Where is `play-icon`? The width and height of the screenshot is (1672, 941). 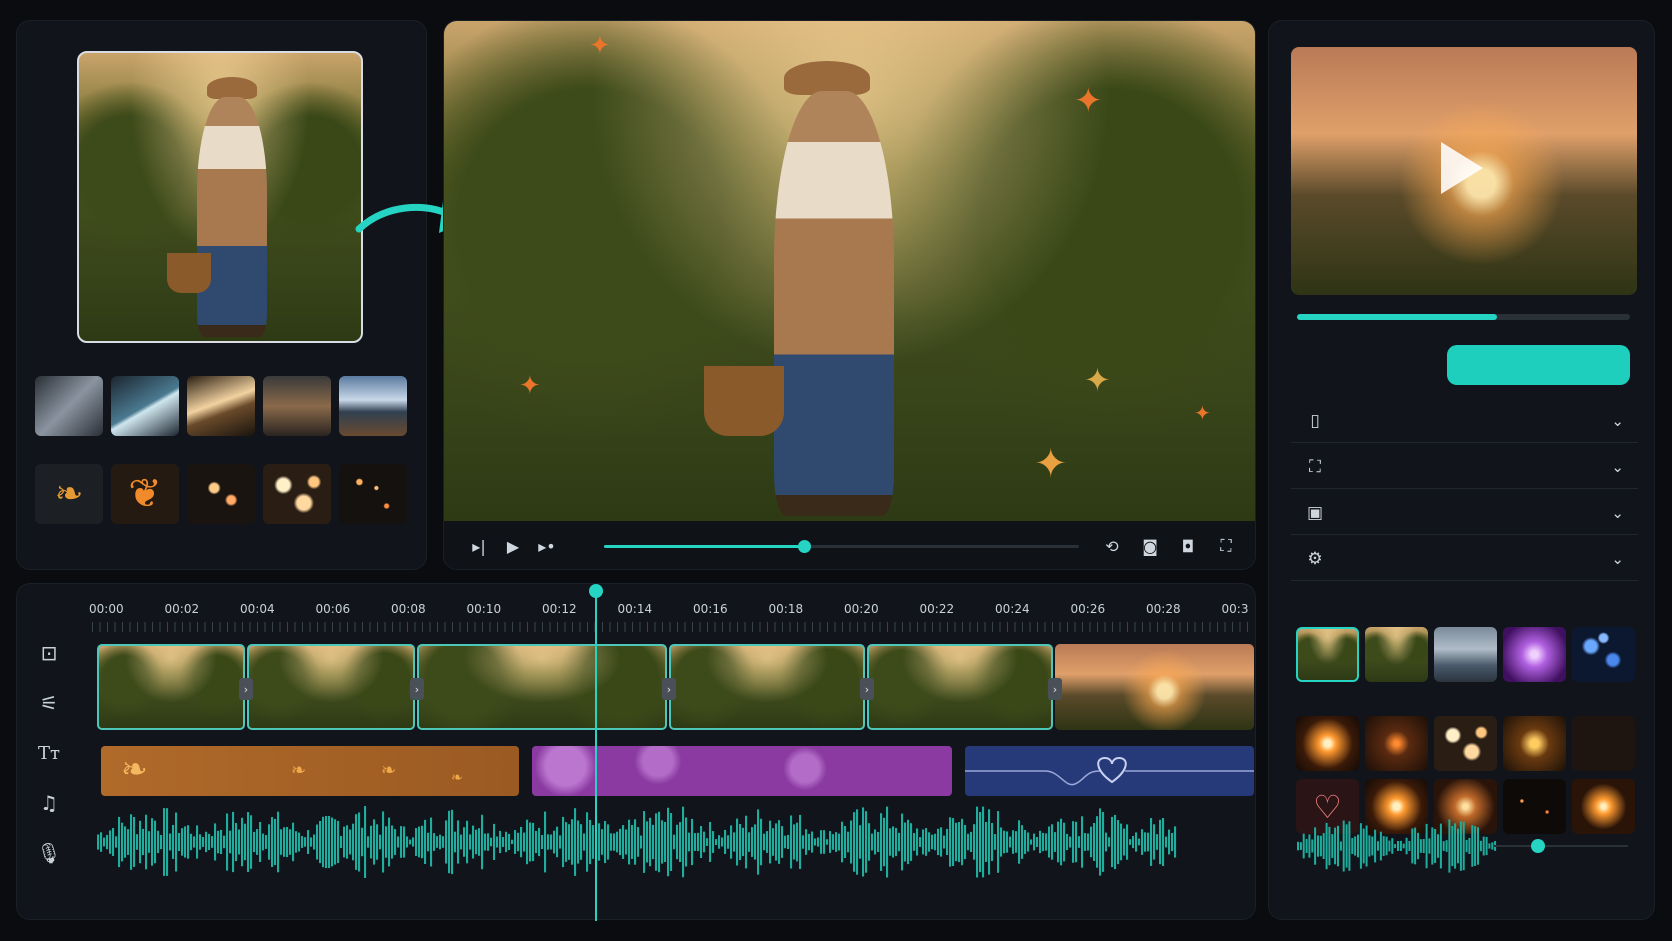
play-icon is located at coordinates (1462, 168).